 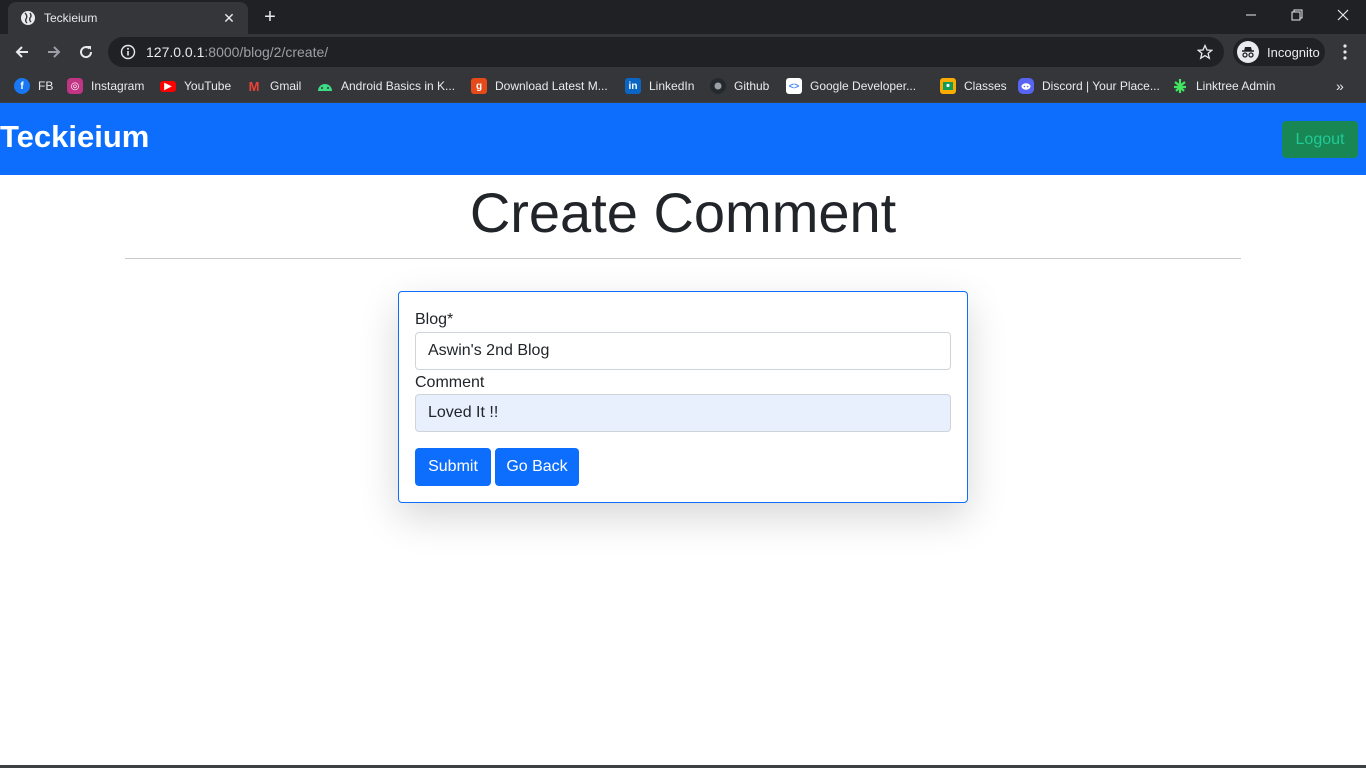 I want to click on url-path: :8000/blog/2/create/, so click(x=266, y=52).